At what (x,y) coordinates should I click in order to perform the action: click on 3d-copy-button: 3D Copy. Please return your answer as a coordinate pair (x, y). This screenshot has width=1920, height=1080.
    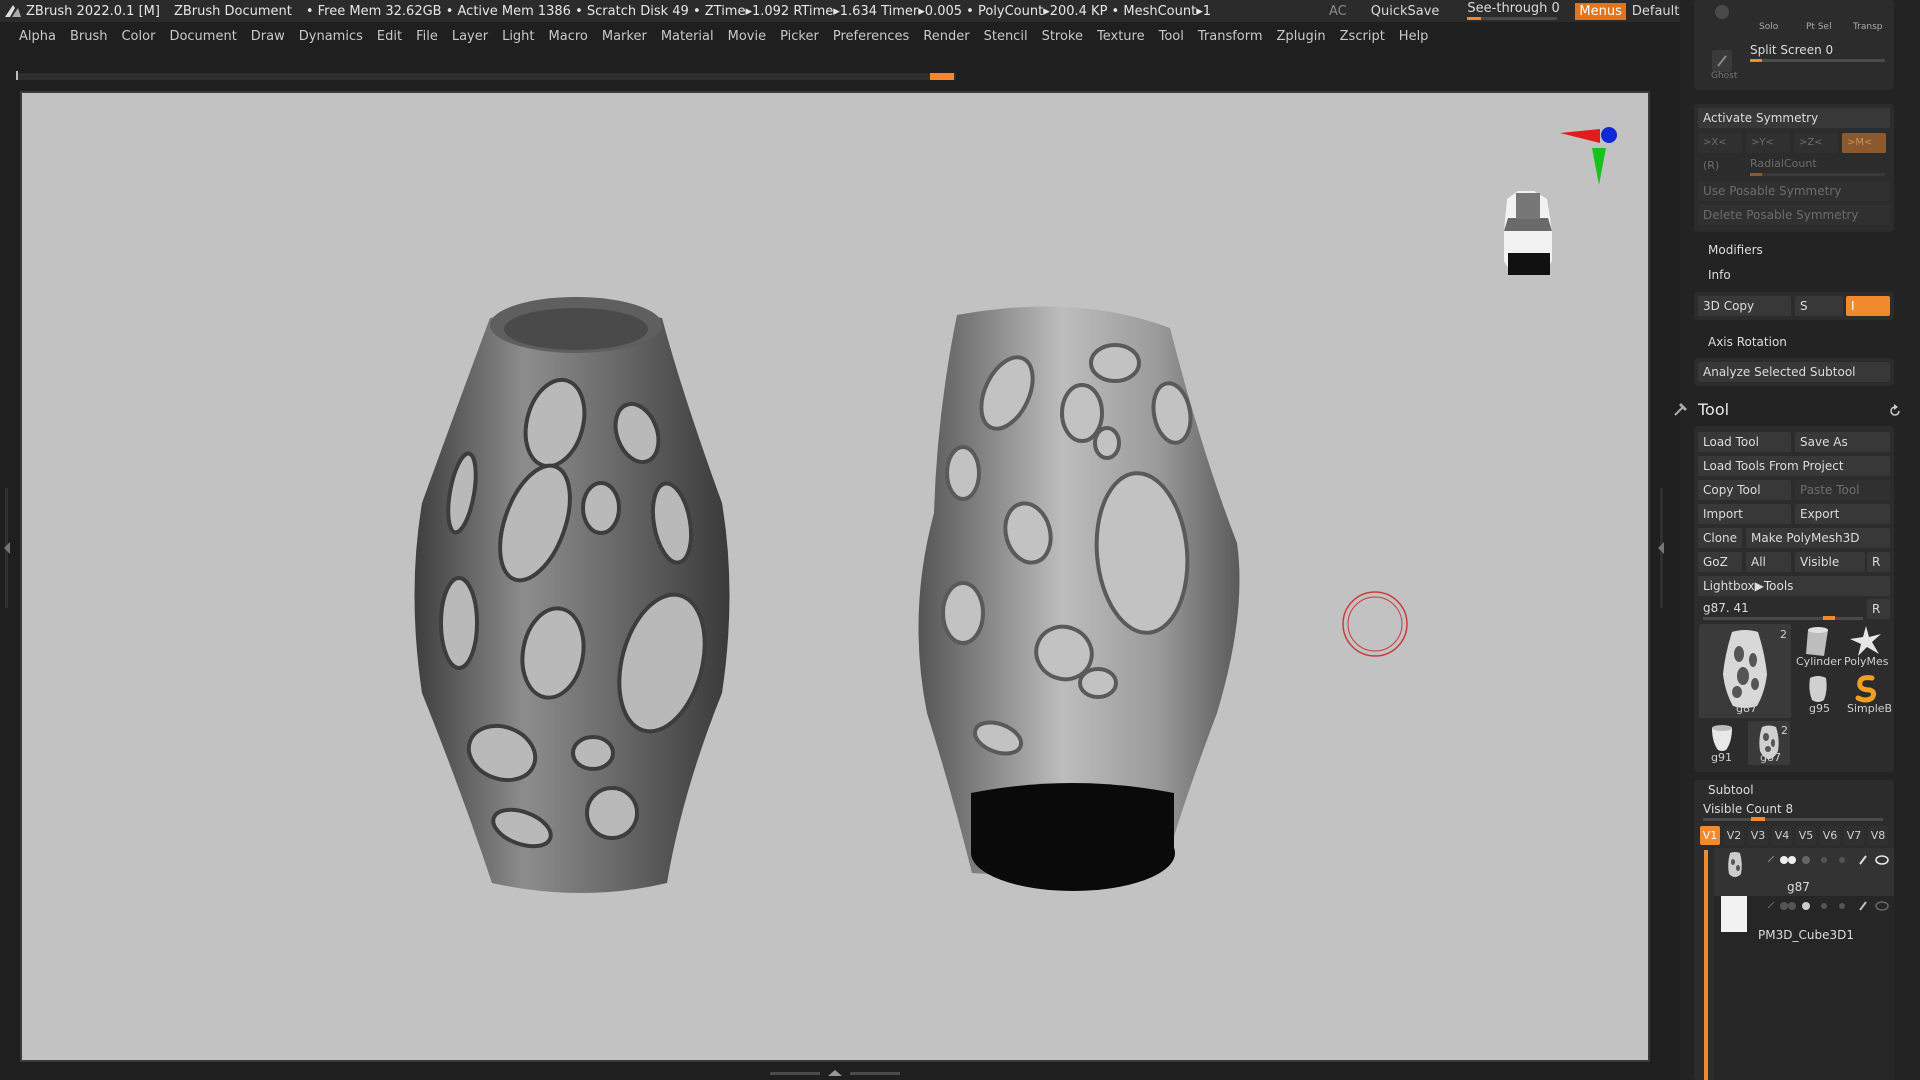
    Looking at the image, I should click on (1744, 306).